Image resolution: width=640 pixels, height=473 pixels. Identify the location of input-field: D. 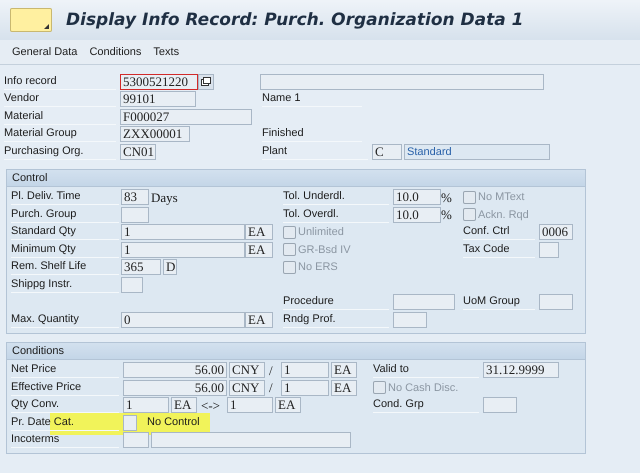
(170, 267).